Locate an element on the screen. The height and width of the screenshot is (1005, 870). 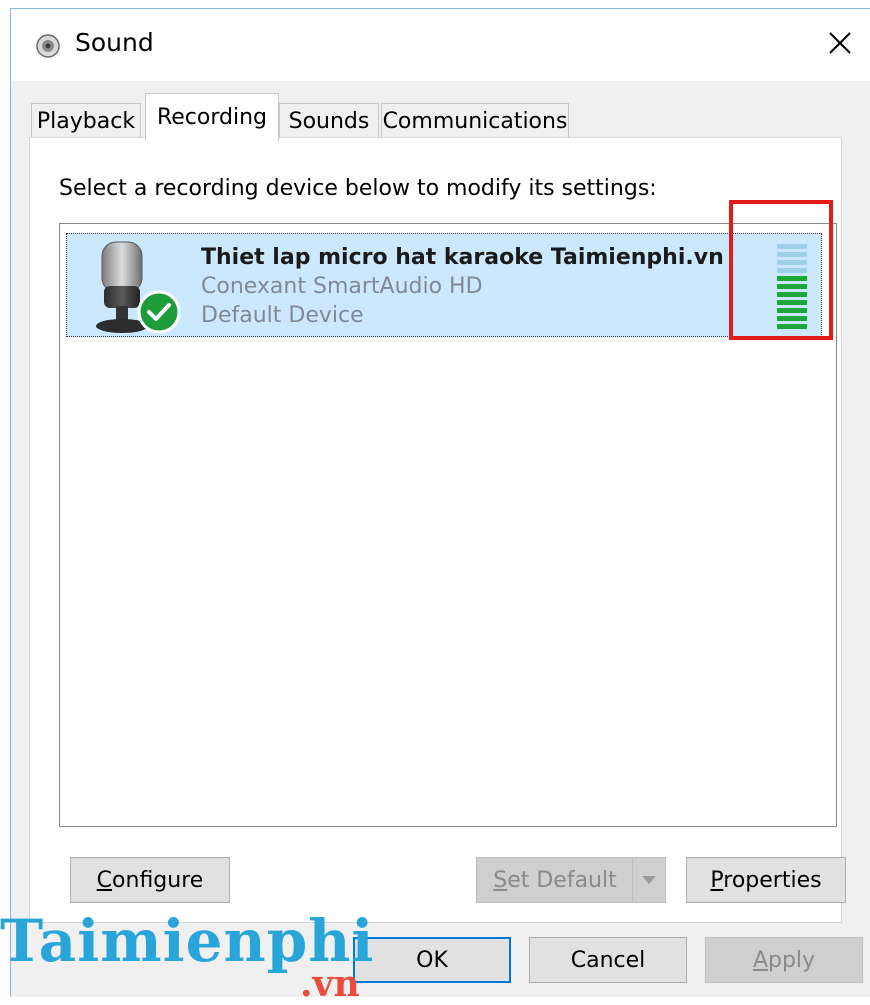
ok-label: OK is located at coordinates (432, 960).